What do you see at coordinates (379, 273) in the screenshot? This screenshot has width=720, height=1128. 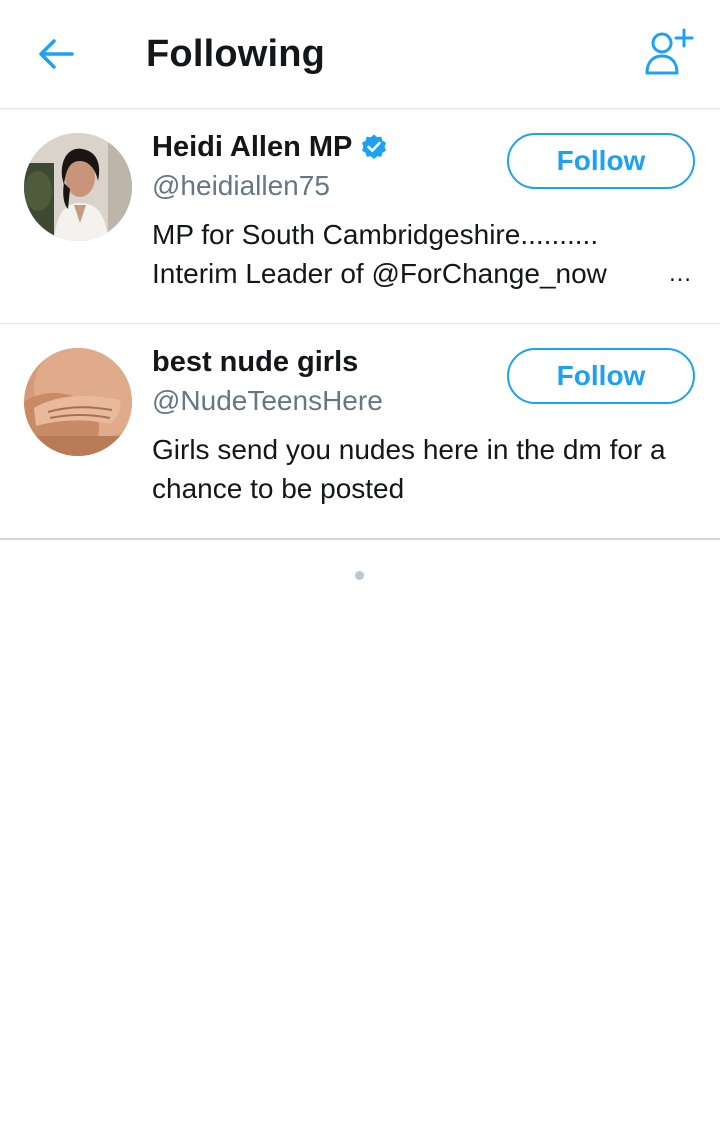 I see `bio-line: Interim Leader of @ForChange_now` at bounding box center [379, 273].